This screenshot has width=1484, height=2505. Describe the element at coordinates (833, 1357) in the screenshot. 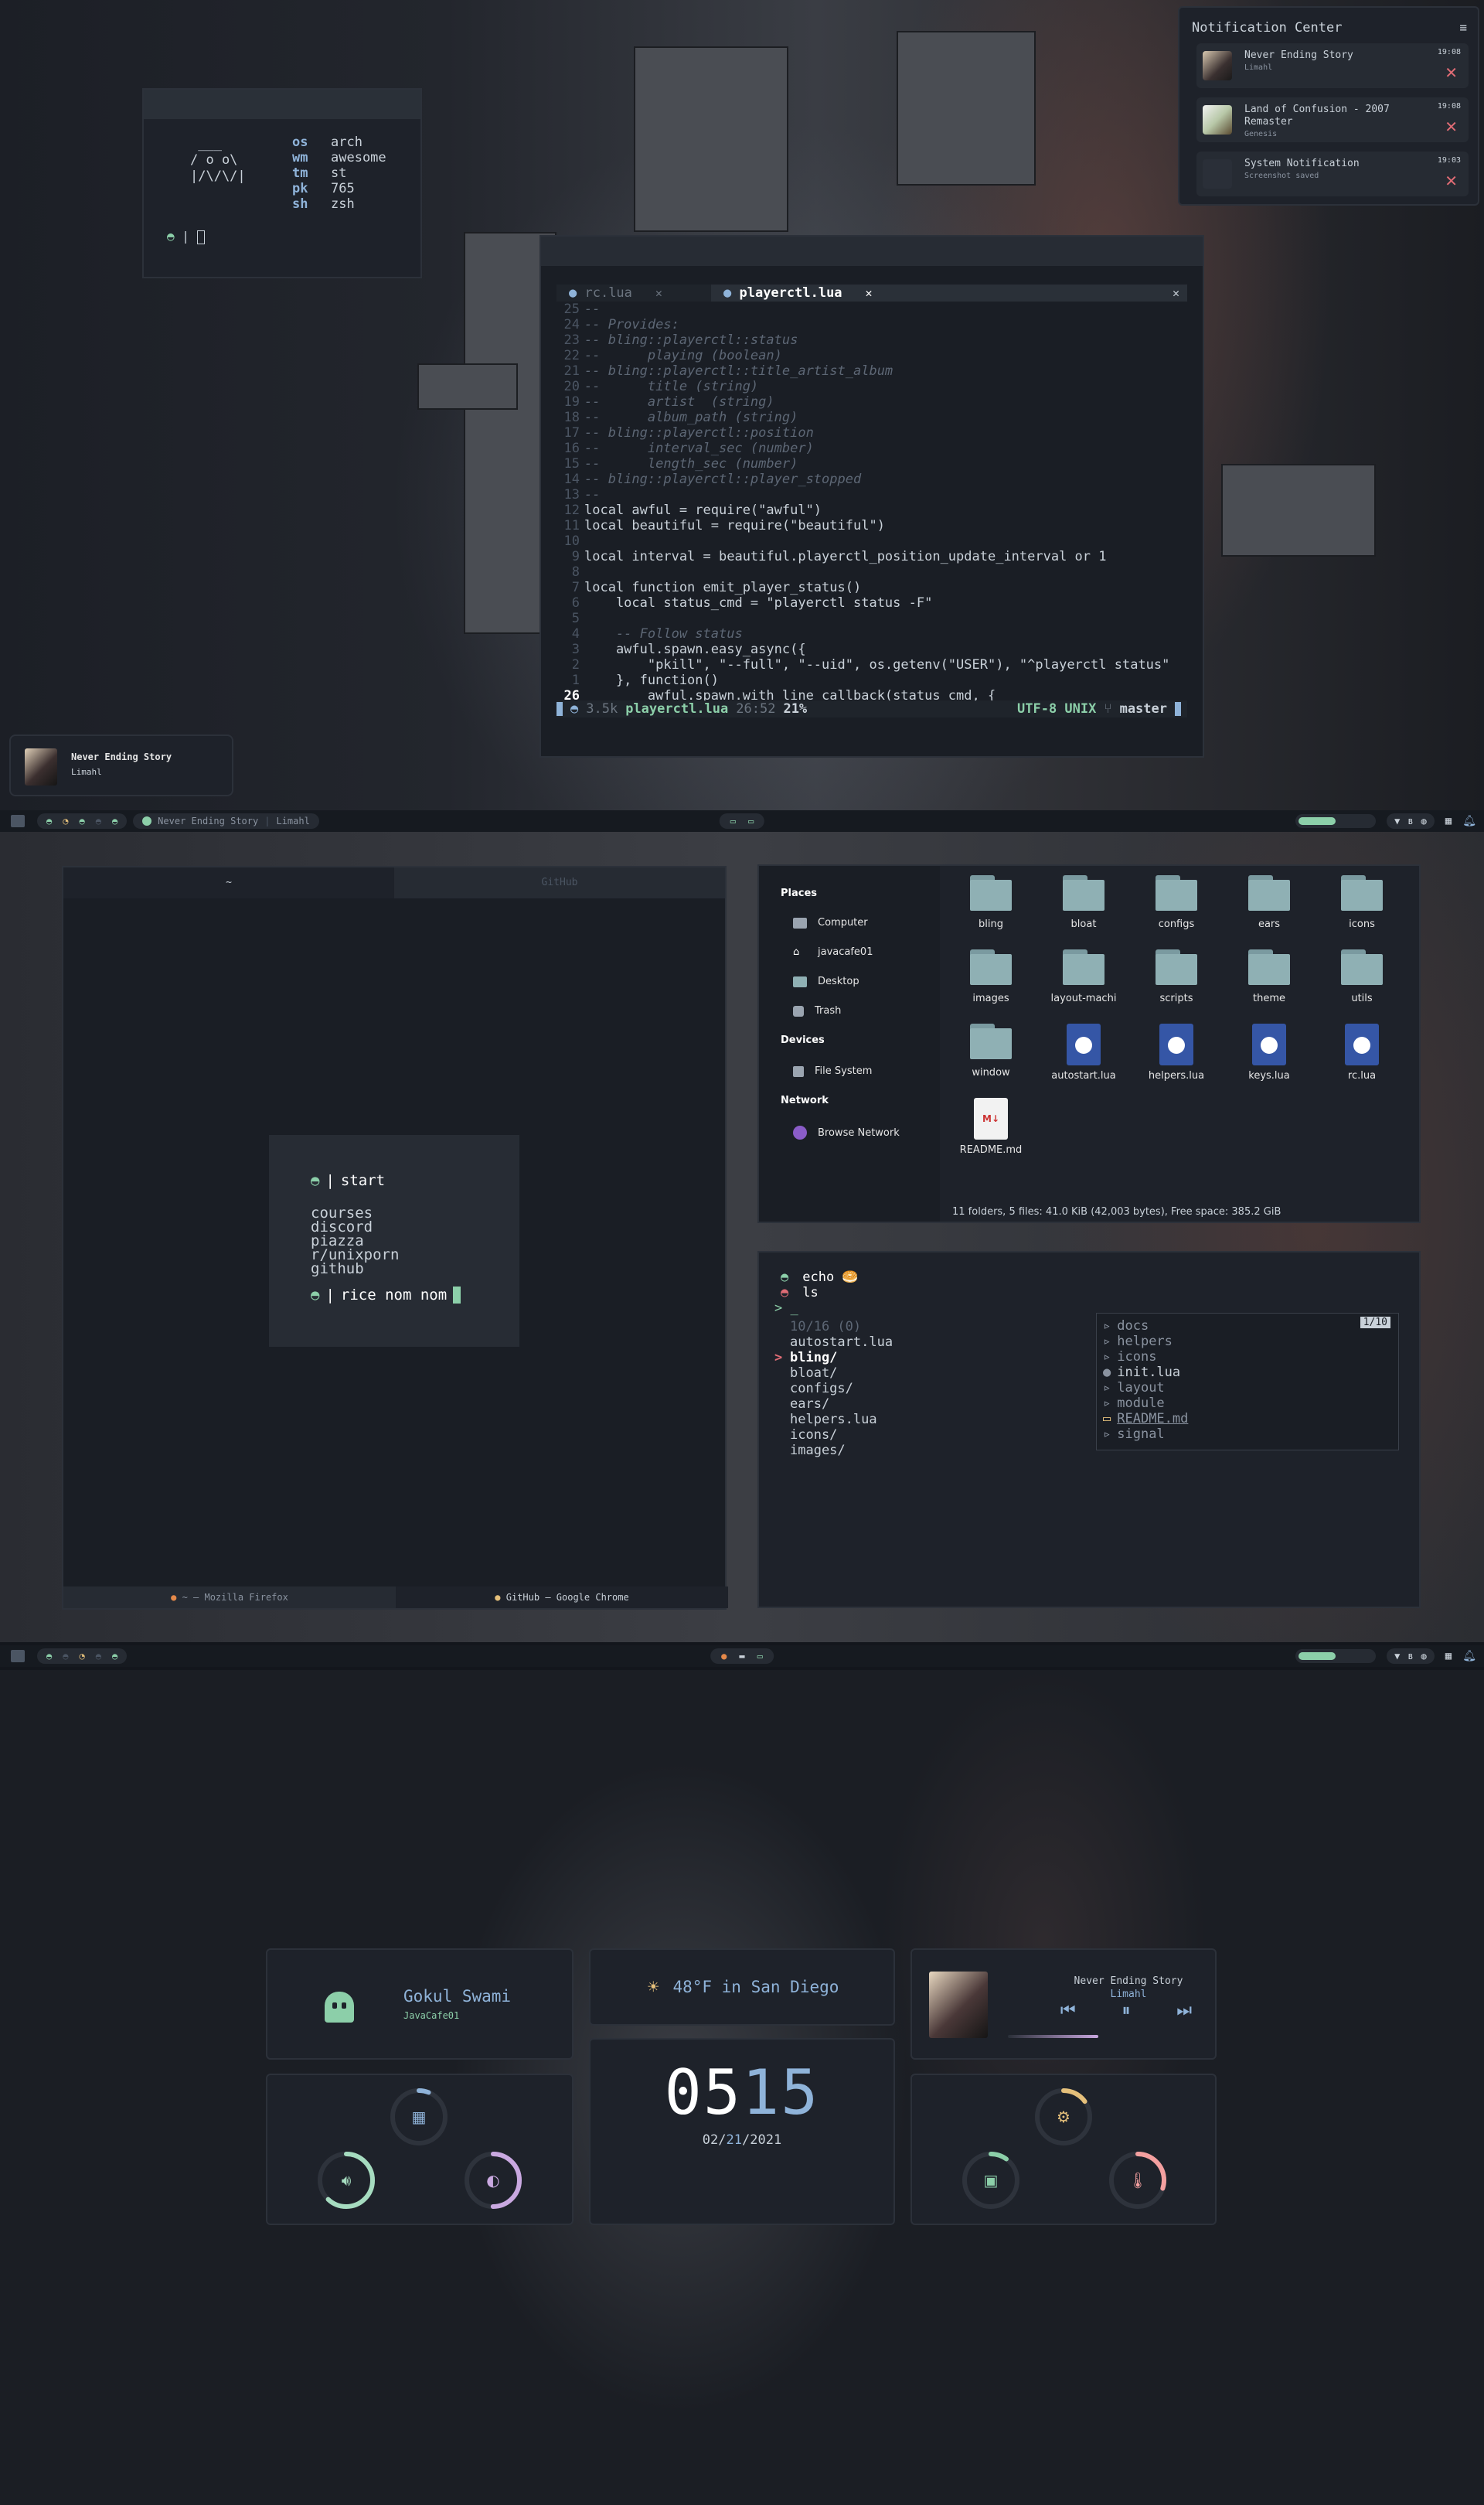

I see `list-item-selected: > bling/` at that location.